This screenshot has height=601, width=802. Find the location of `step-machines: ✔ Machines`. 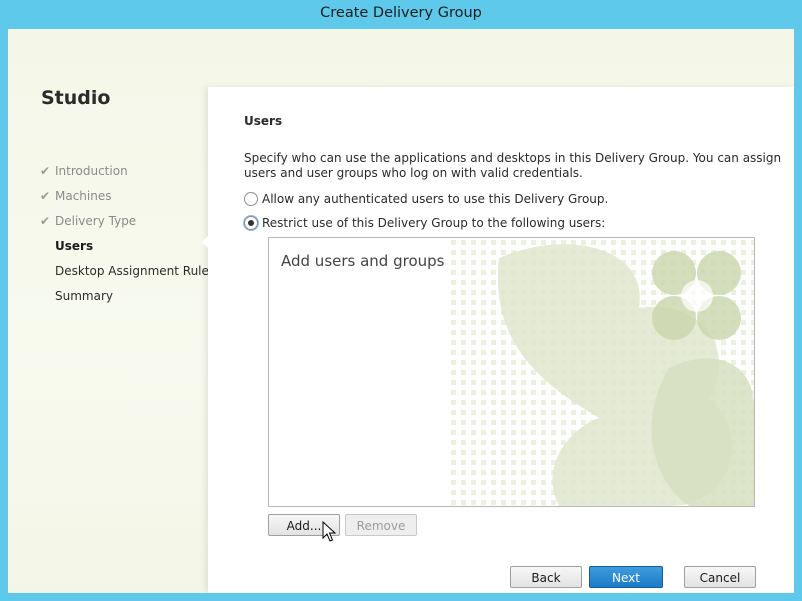

step-machines: ✔ Machines is located at coordinates (76, 196).